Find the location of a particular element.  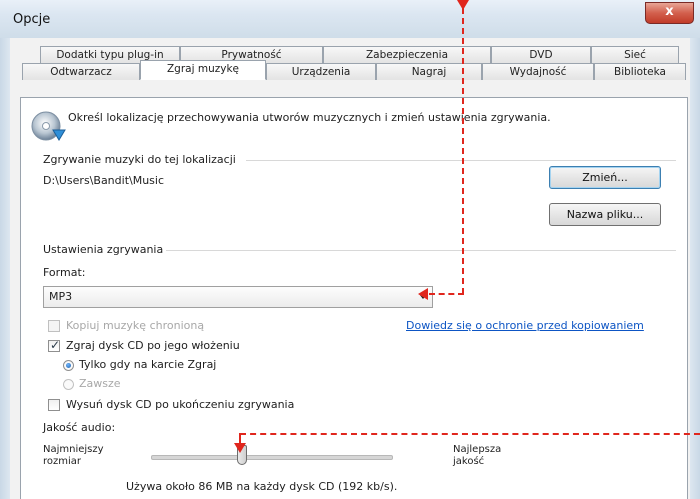

eject-checkbox is located at coordinates (54, 405).